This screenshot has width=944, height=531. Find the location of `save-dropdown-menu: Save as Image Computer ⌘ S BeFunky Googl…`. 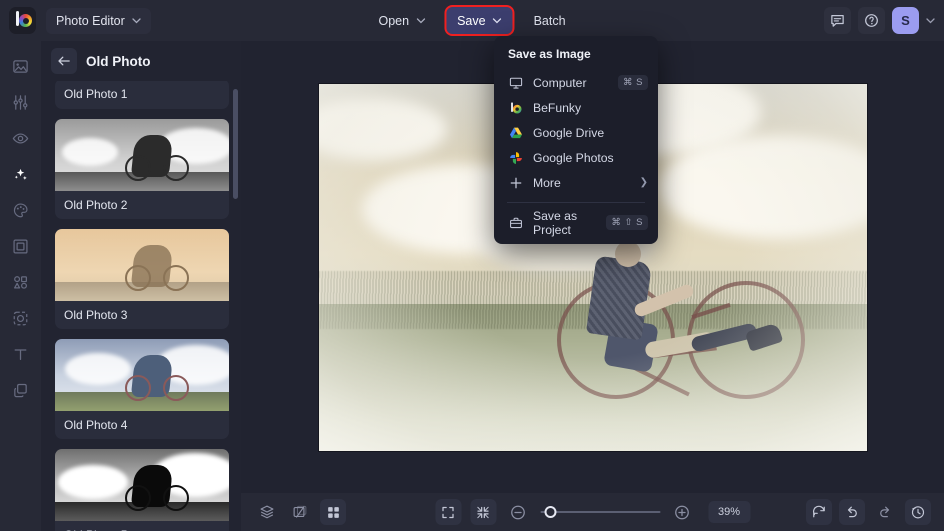

save-dropdown-menu: Save as Image Computer ⌘ S BeFunky Googl… is located at coordinates (576, 140).